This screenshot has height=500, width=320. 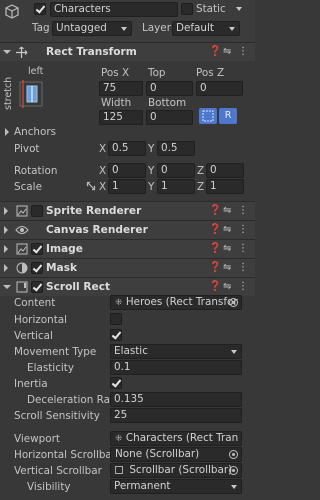 What do you see at coordinates (91, 187) in the screenshot?
I see `constrain-proportions-icon` at bounding box center [91, 187].